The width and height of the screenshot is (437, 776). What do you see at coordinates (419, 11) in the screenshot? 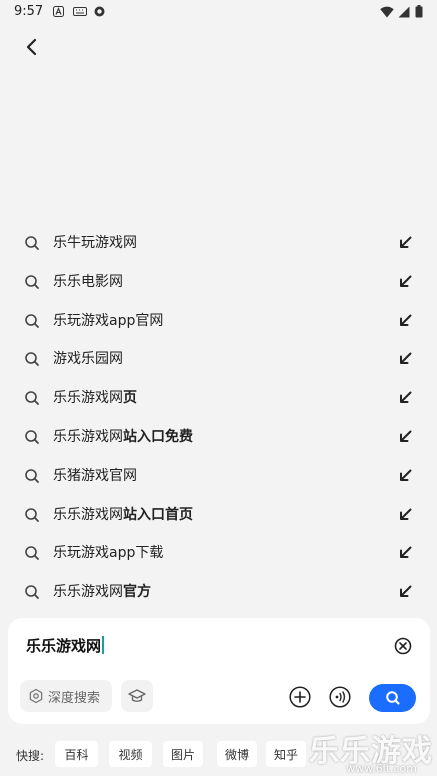
I see `battery-icon` at bounding box center [419, 11].